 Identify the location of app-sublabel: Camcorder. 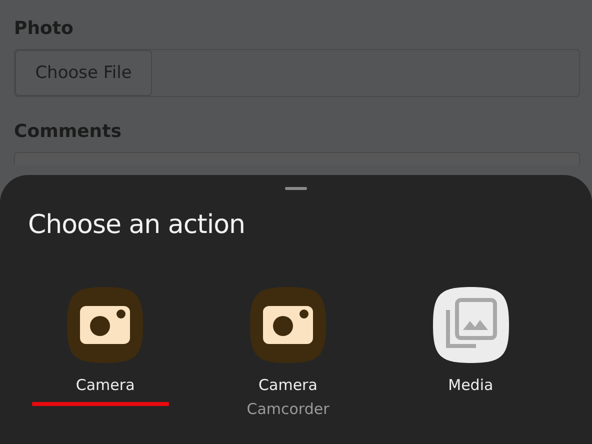
(288, 409).